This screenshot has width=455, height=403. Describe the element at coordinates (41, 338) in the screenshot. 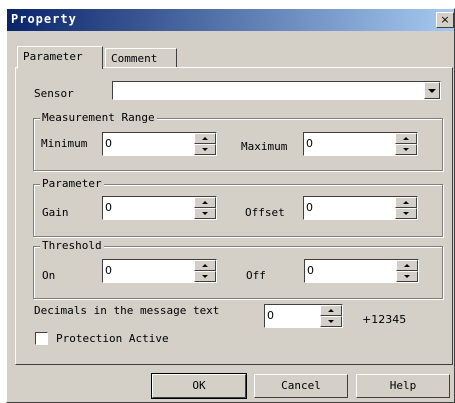

I see `protection-checkbox` at that location.